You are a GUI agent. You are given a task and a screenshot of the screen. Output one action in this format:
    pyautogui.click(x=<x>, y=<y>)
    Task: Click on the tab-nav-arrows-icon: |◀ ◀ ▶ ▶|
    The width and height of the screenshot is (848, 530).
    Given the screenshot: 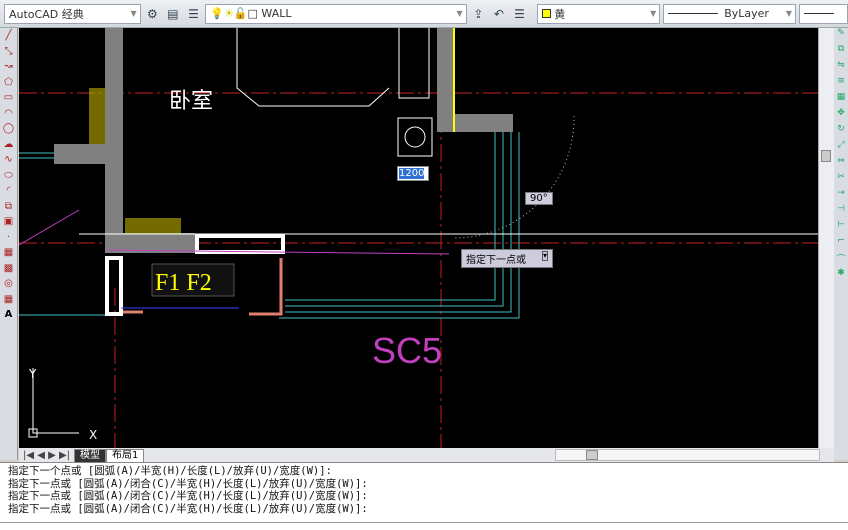 What is the action you would take?
    pyautogui.click(x=46, y=455)
    